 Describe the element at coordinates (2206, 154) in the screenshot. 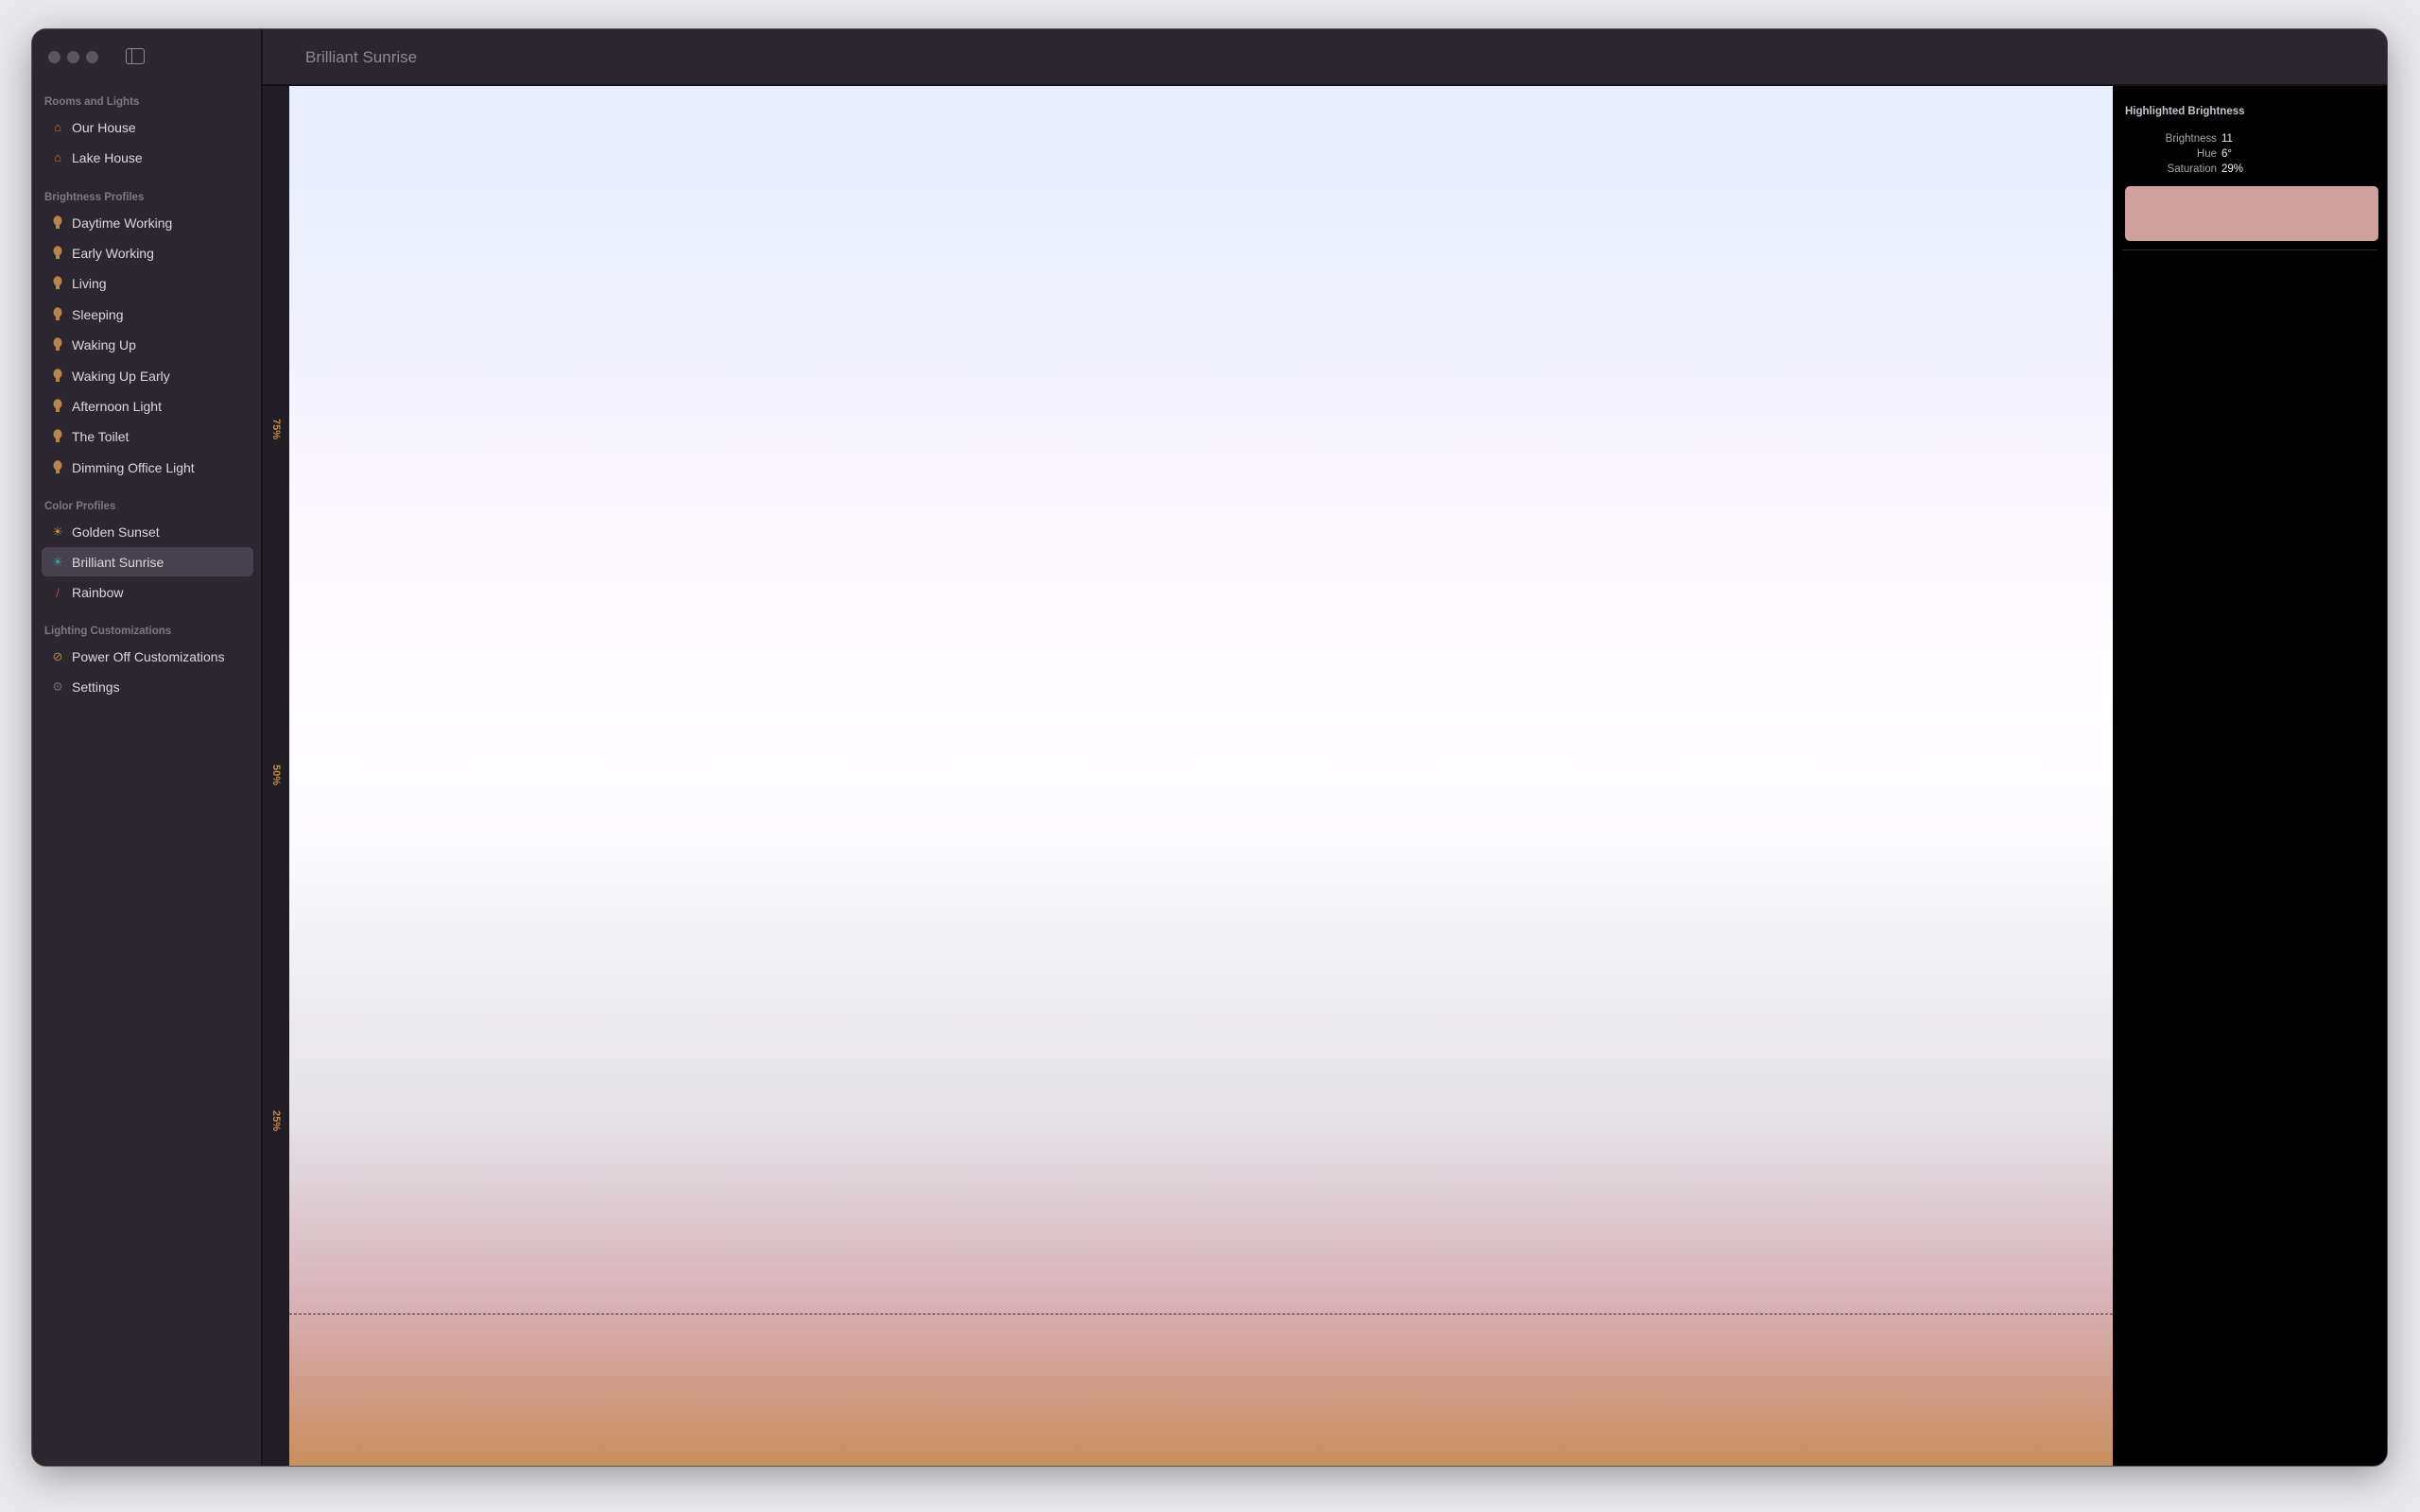

I see `hue-label: Hue` at that location.